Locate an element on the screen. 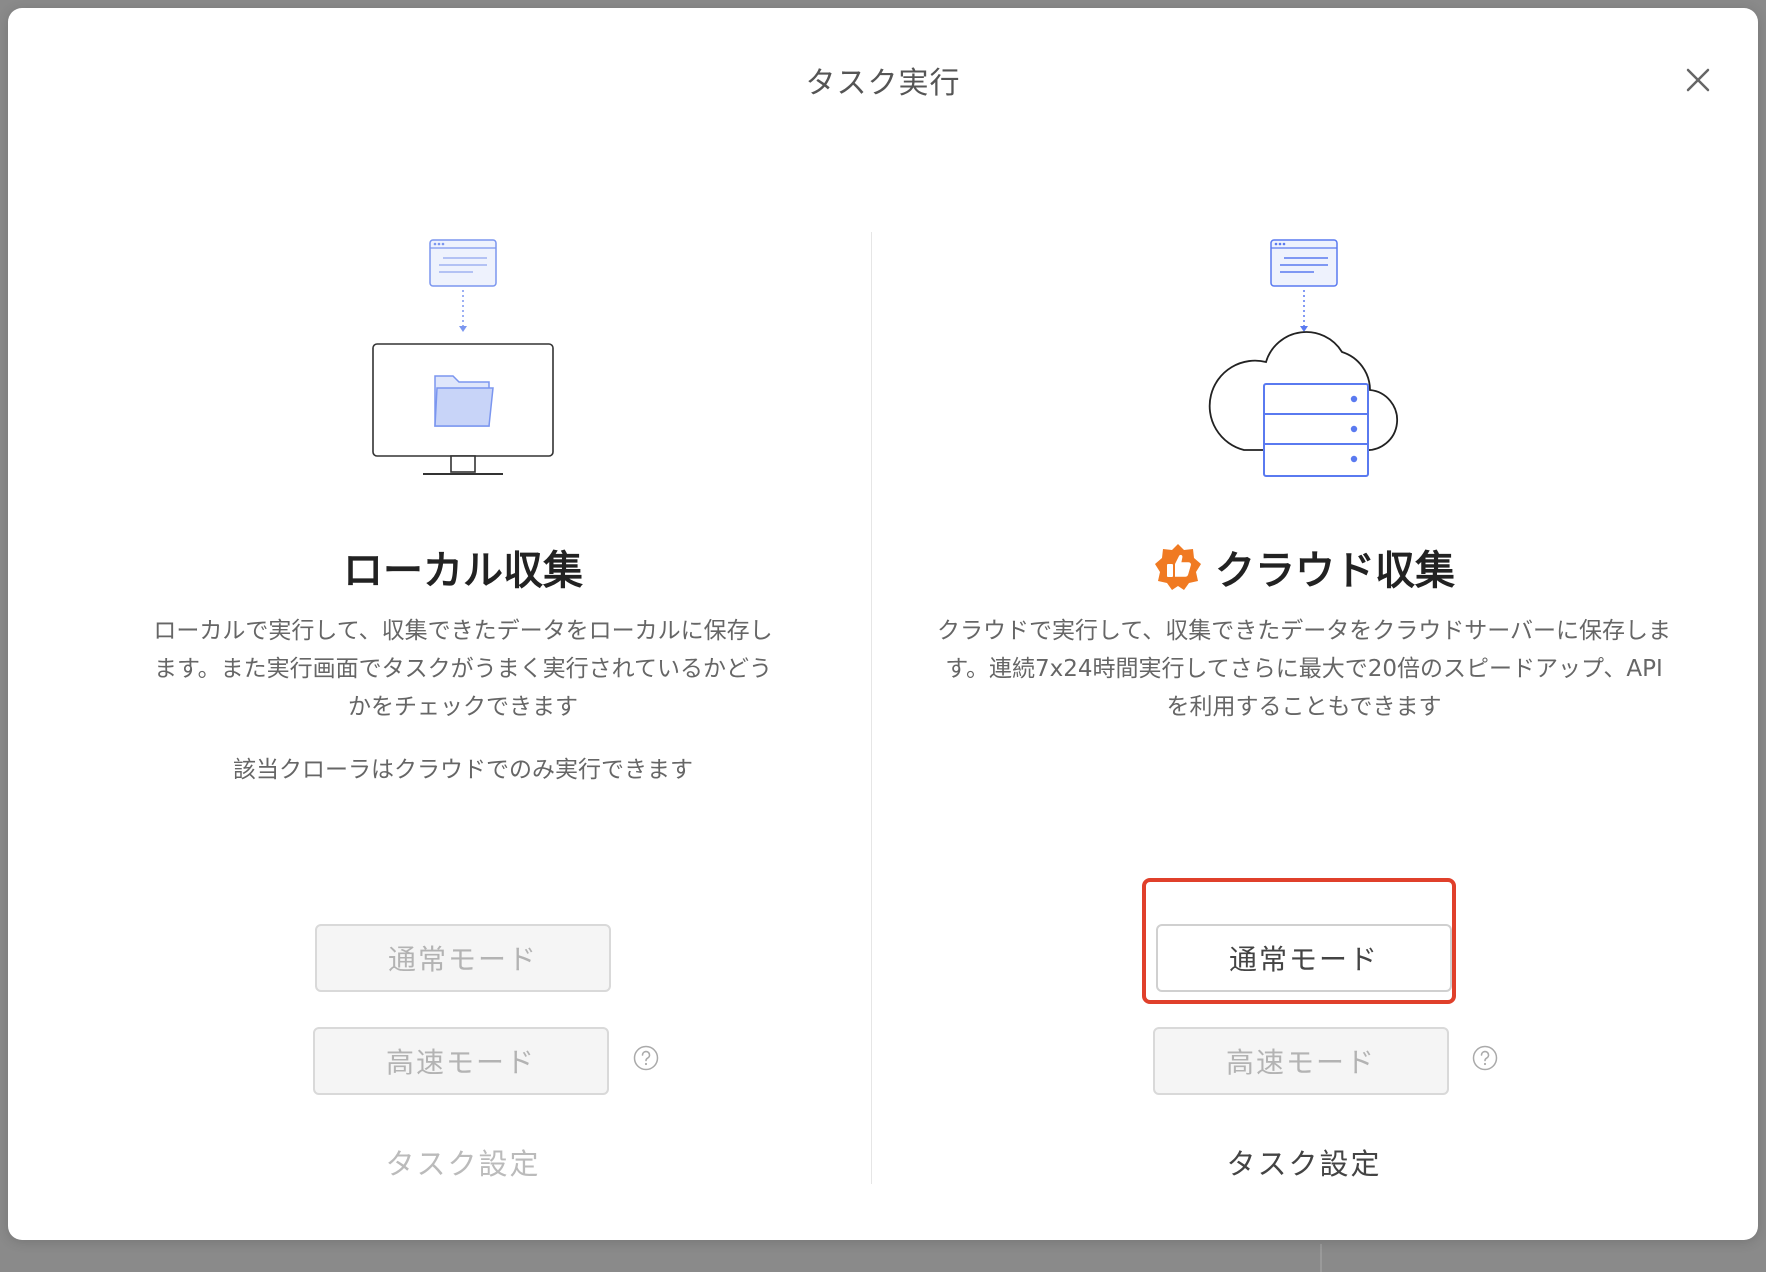 Image resolution: width=1766 pixels, height=1272 pixels. backdrop-divider is located at coordinates (1321, 1258).